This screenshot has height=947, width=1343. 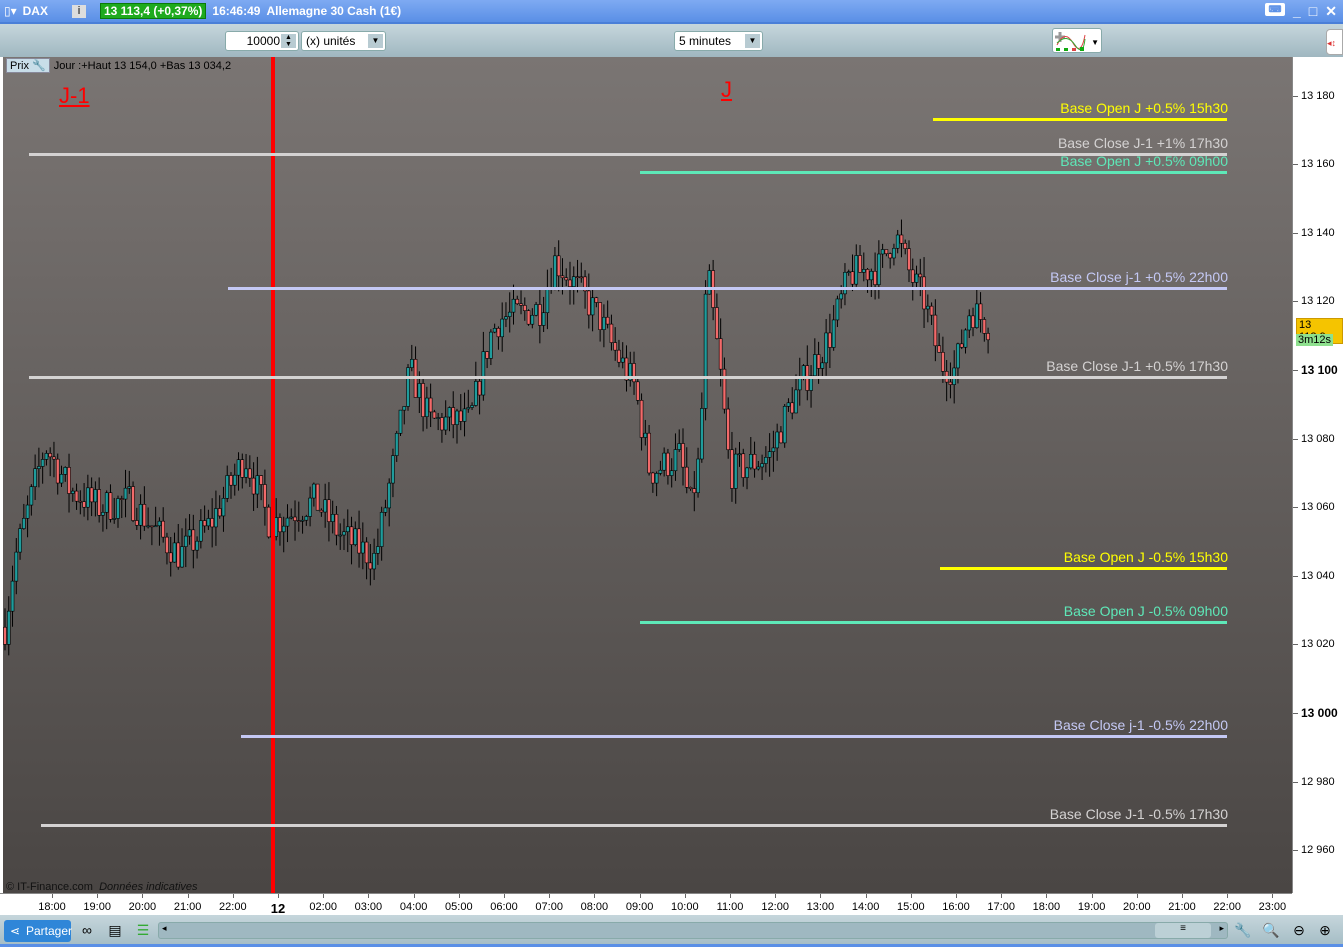 I want to click on wrench-icon: 🔧, so click(x=39, y=66).